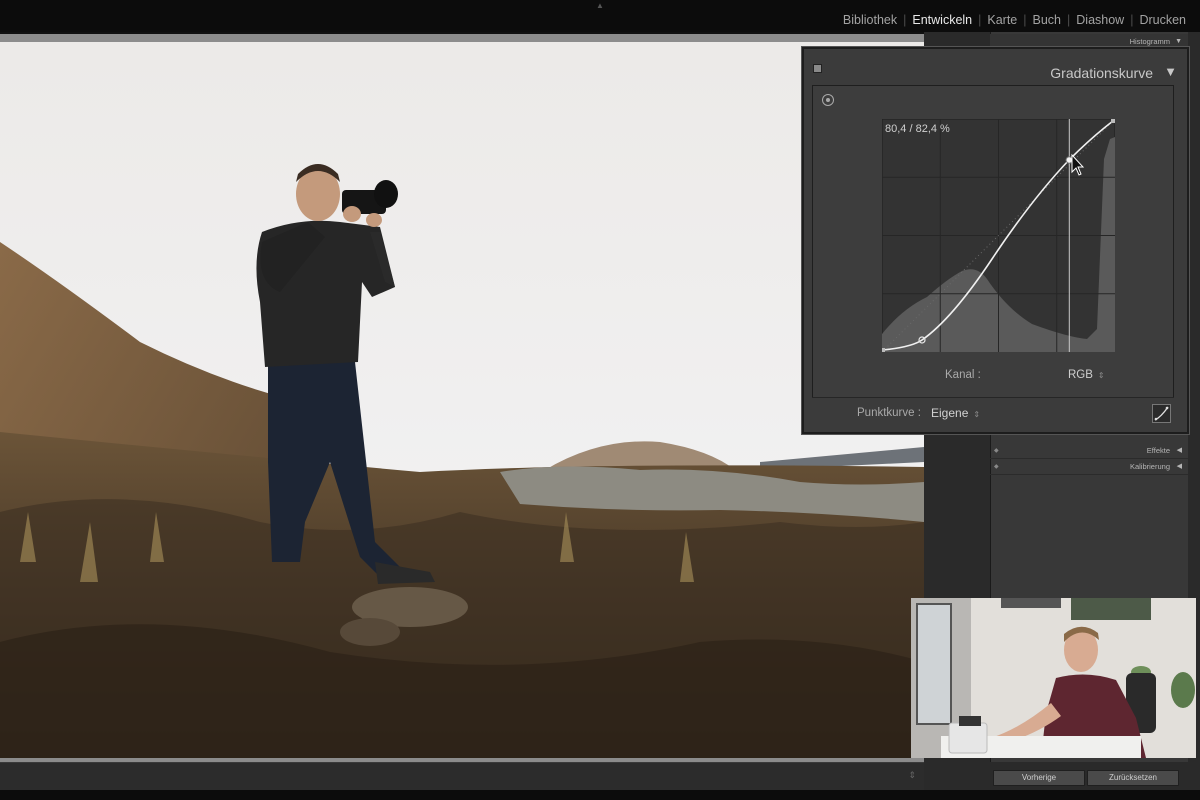  Describe the element at coordinates (1039, 778) in the screenshot. I see `previous-settings-button: Vorherige` at that location.